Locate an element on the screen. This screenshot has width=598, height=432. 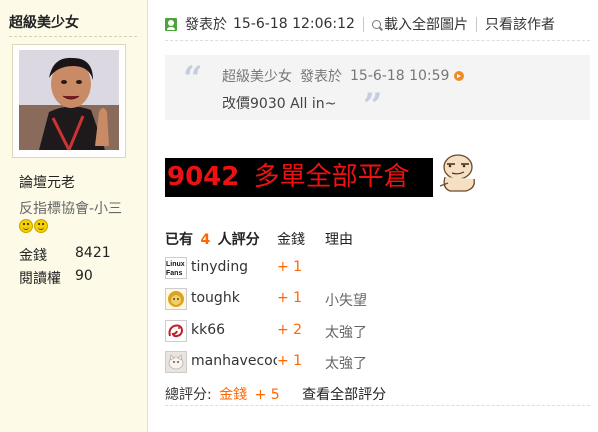
online-user-icon is located at coordinates (171, 24).